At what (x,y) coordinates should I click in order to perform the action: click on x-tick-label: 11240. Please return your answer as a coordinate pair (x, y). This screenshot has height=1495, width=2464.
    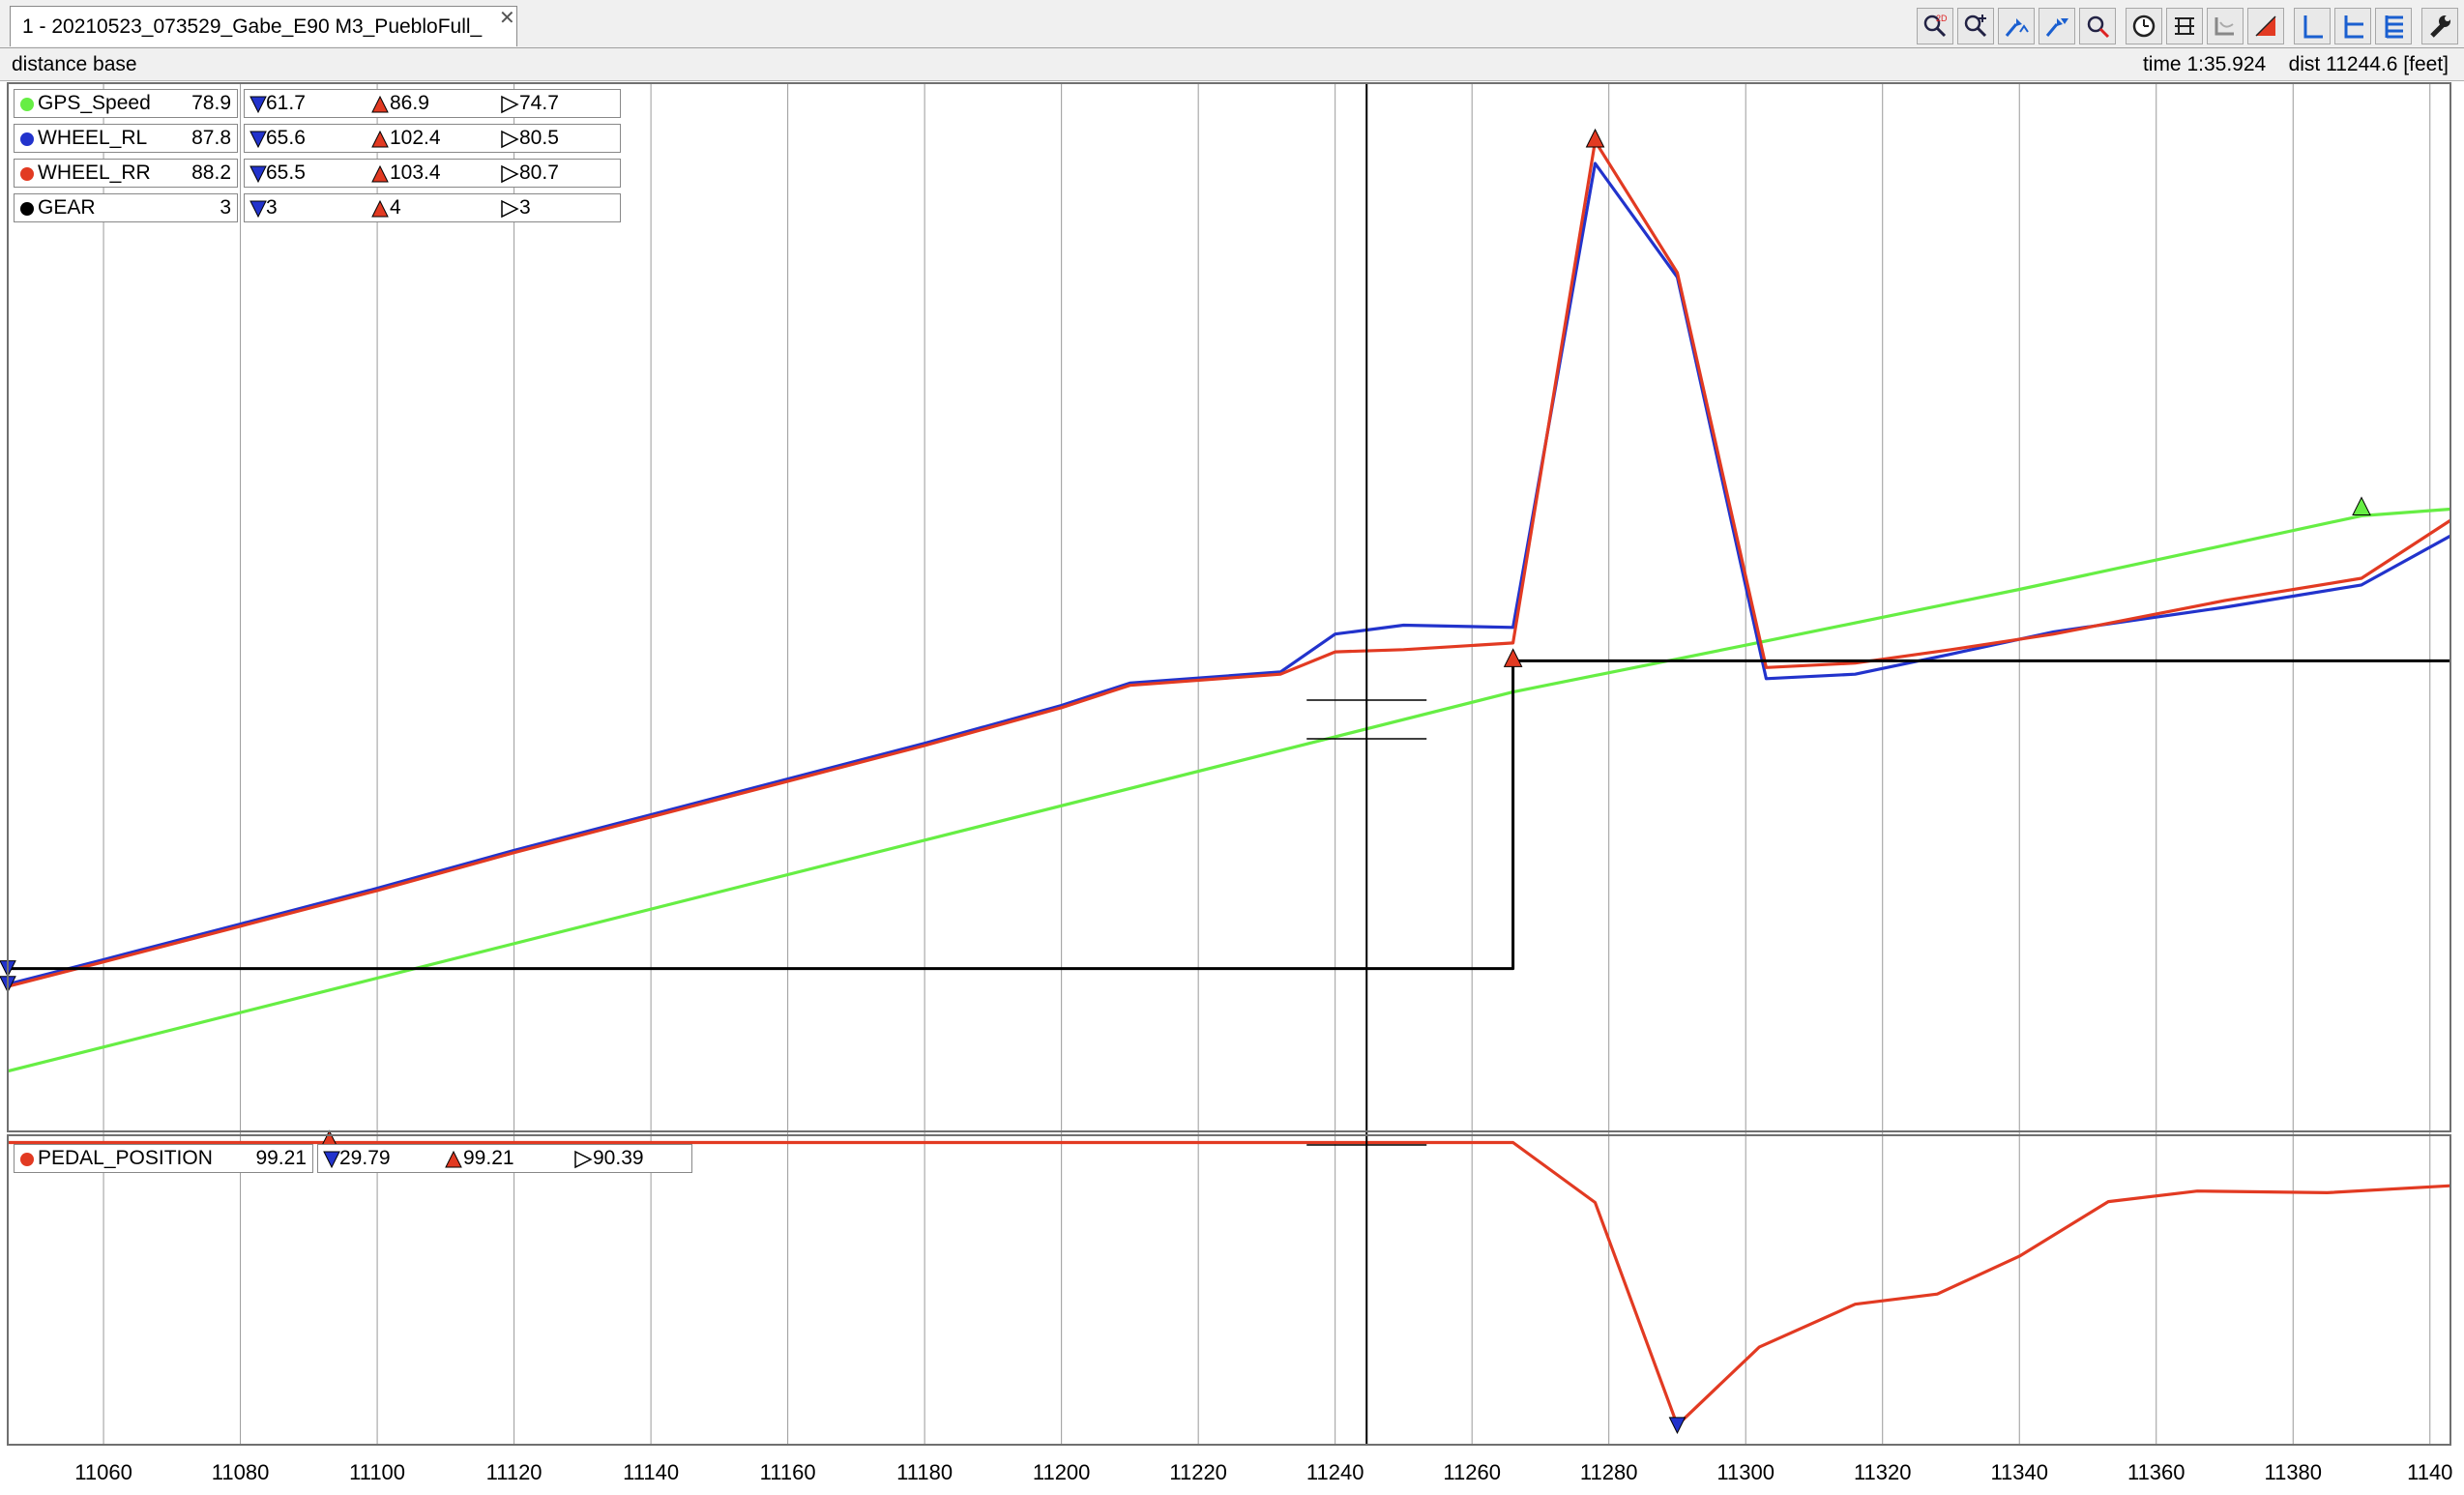
    Looking at the image, I should click on (1335, 1472).